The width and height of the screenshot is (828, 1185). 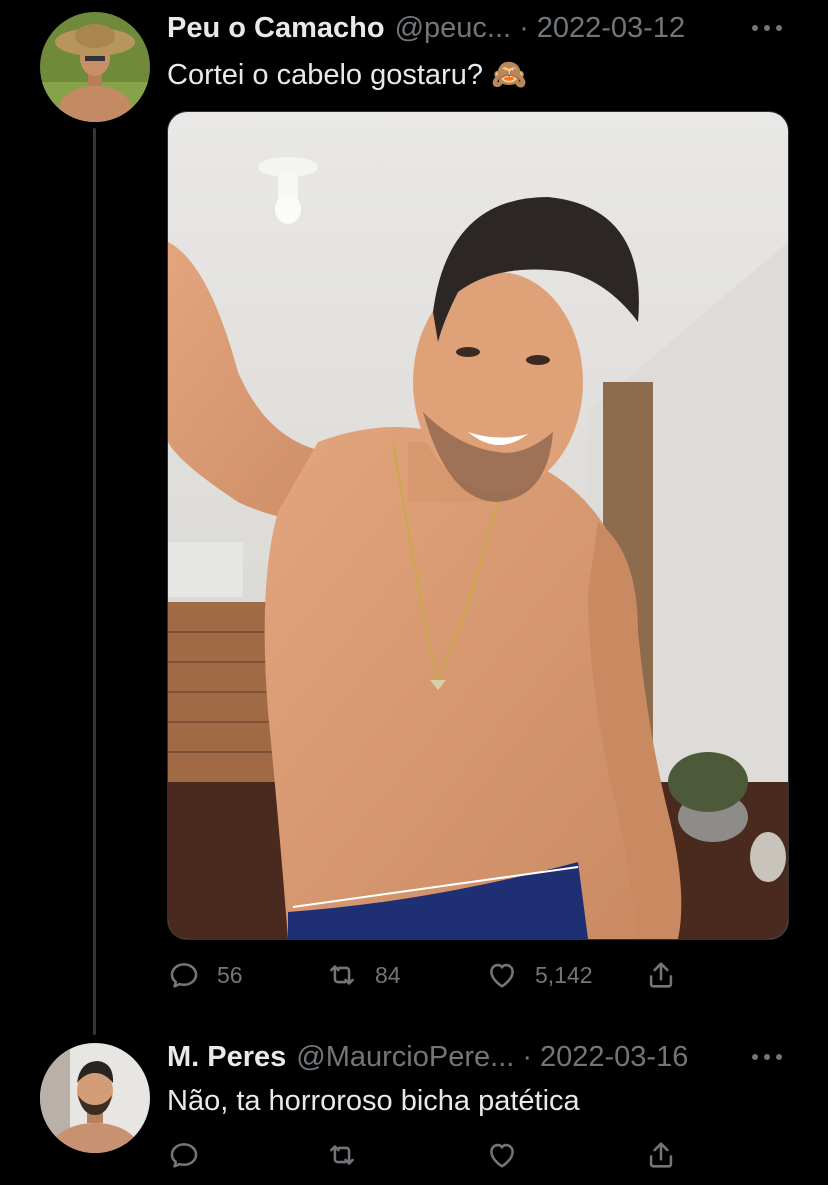 What do you see at coordinates (614, 1057) in the screenshot?
I see `tweet-date: 2022-03-16` at bounding box center [614, 1057].